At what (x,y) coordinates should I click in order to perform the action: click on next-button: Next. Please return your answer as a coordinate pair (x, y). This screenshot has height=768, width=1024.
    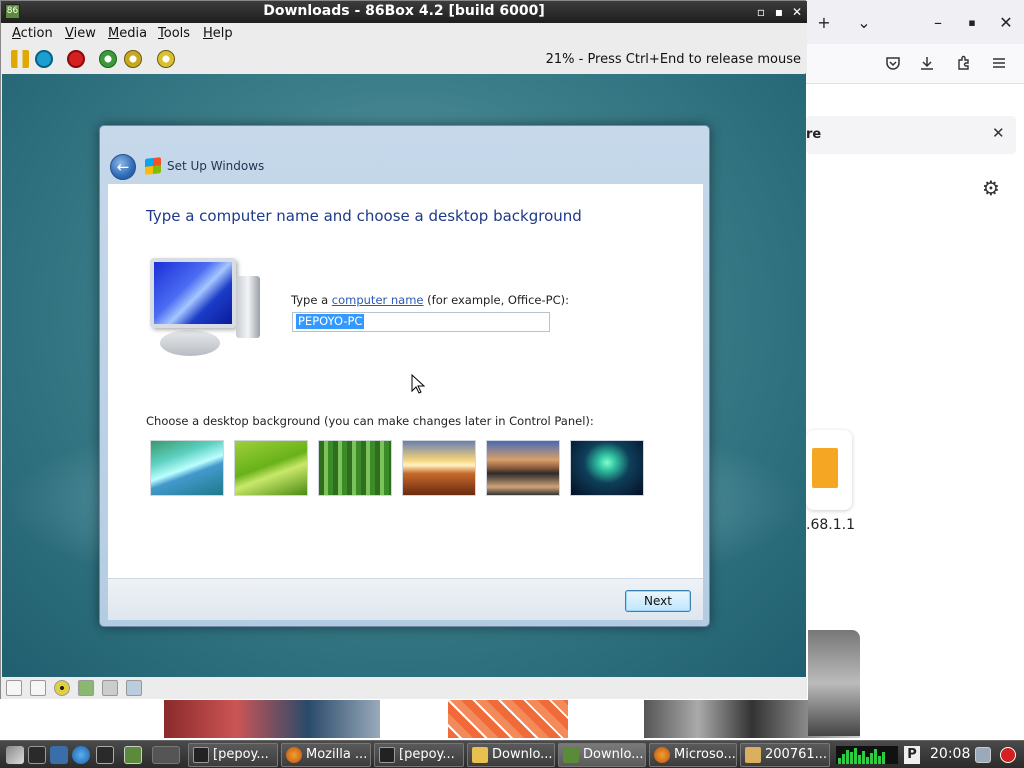
    Looking at the image, I should click on (658, 601).